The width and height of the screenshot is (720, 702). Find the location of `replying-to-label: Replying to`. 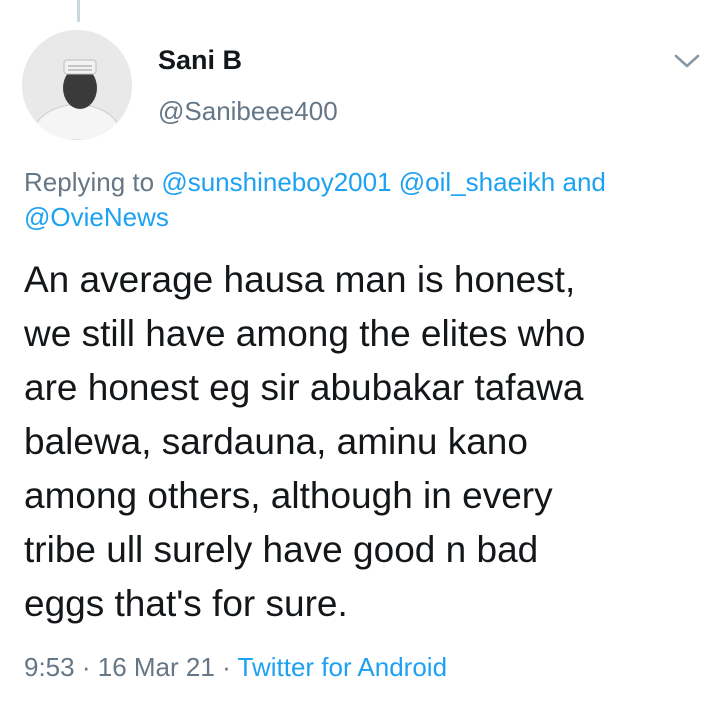

replying-to-label: Replying to is located at coordinates (89, 182).